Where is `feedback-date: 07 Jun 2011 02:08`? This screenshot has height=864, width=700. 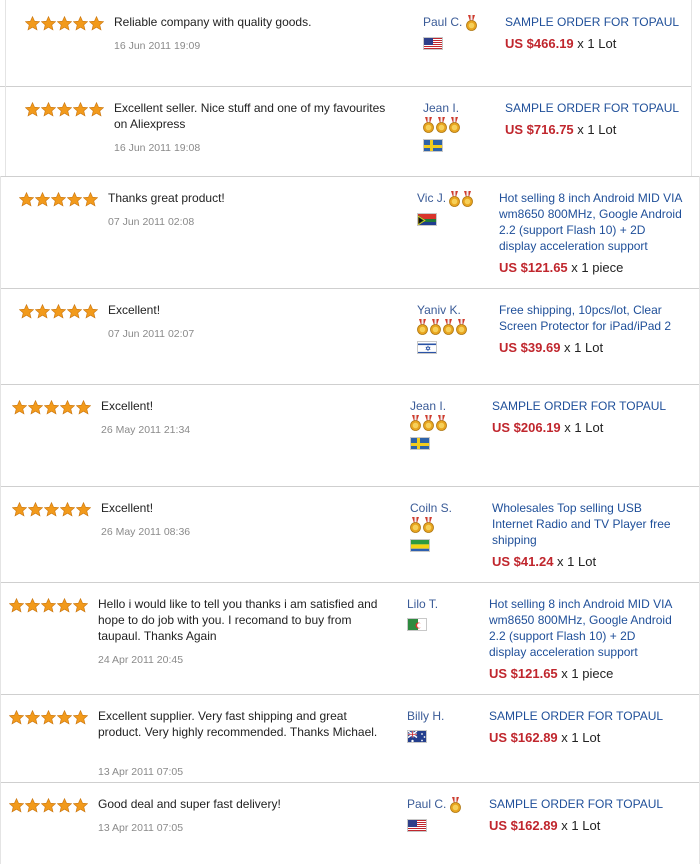 feedback-date: 07 Jun 2011 02:08 is located at coordinates (151, 222).